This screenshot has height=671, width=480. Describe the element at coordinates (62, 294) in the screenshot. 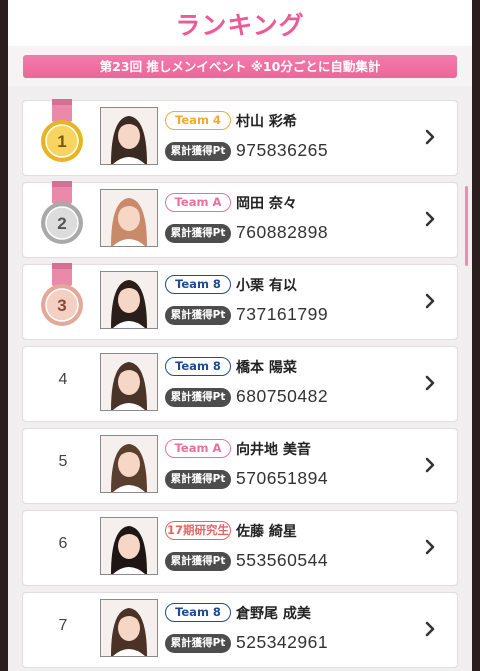

I see `bronze-medal-icon: 3` at that location.